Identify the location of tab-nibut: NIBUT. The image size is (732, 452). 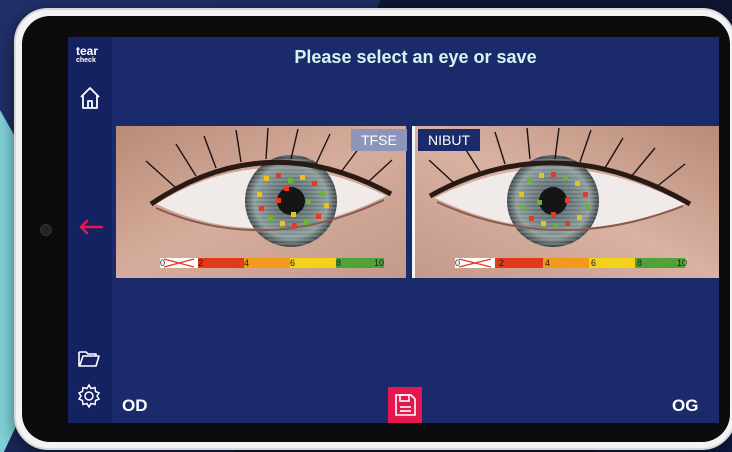
(449, 140).